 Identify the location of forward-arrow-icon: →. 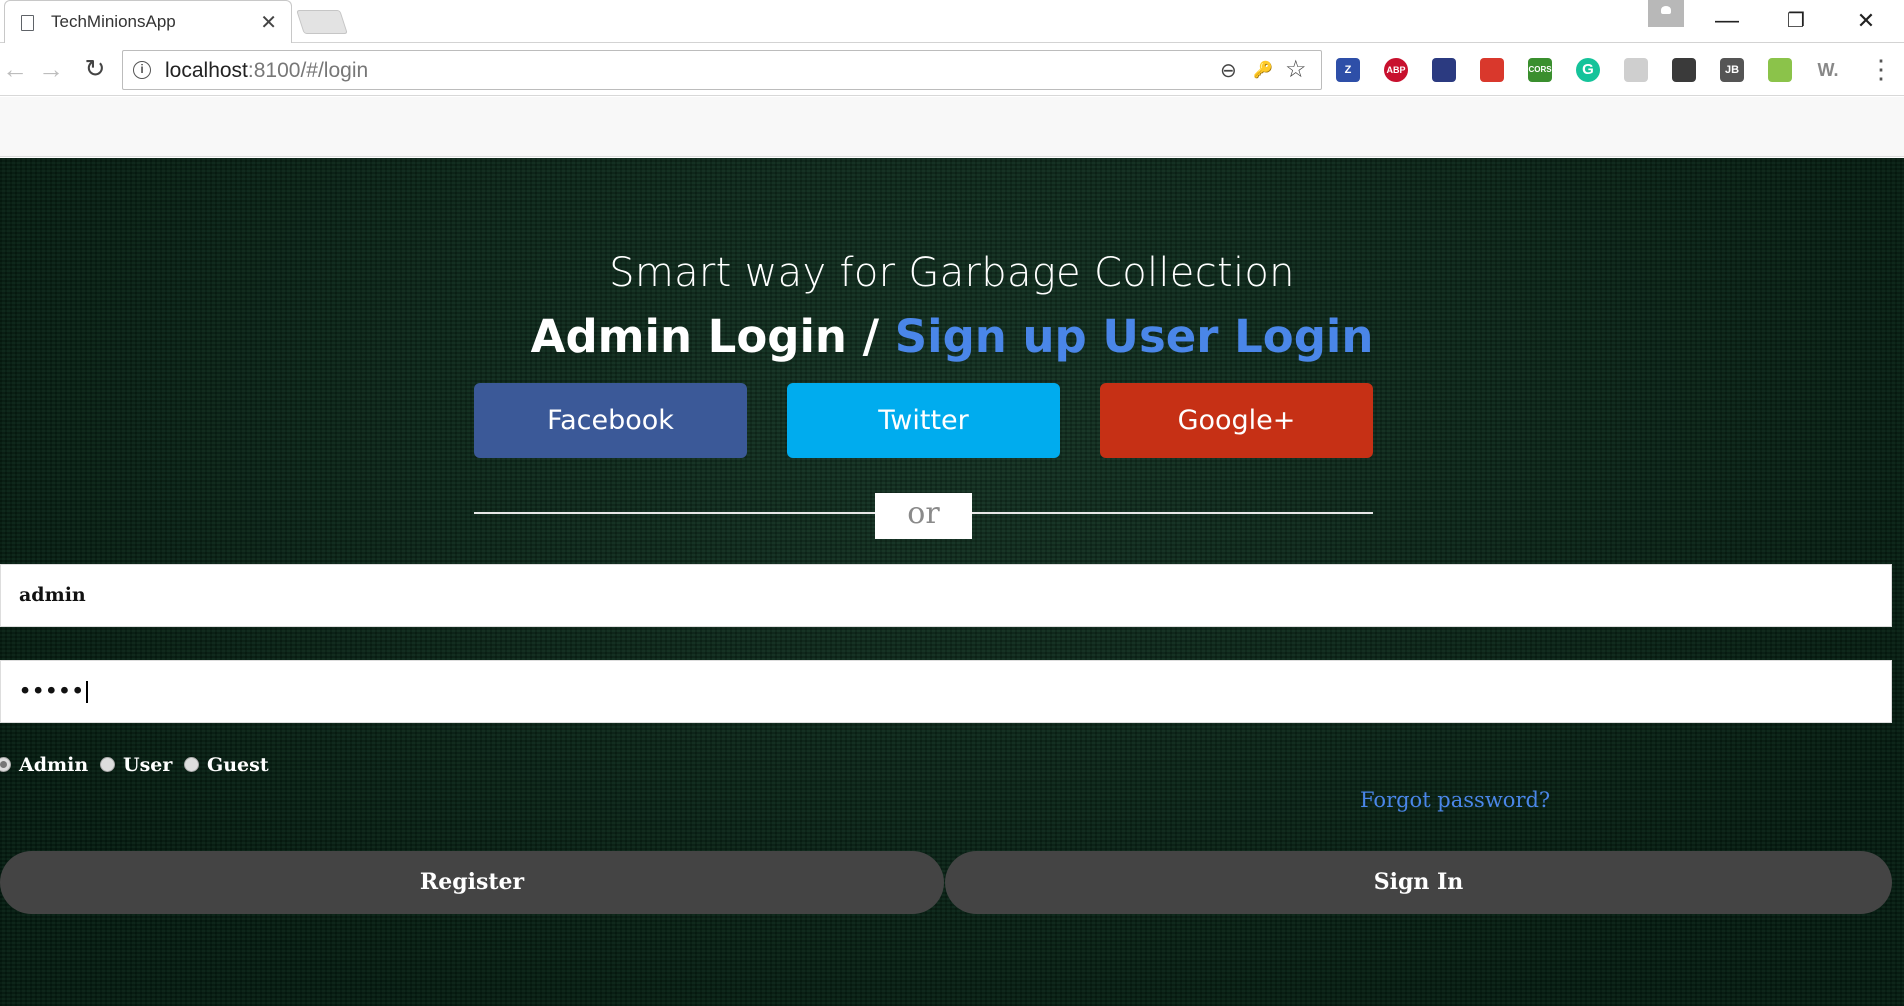
(51, 69).